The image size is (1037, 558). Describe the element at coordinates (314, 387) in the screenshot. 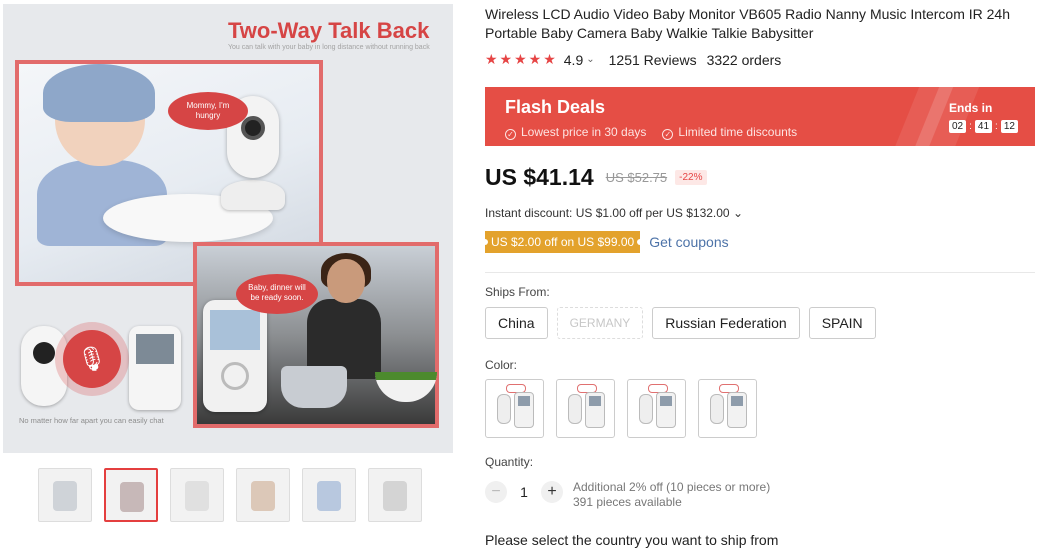

I see `pot-illustration` at that location.